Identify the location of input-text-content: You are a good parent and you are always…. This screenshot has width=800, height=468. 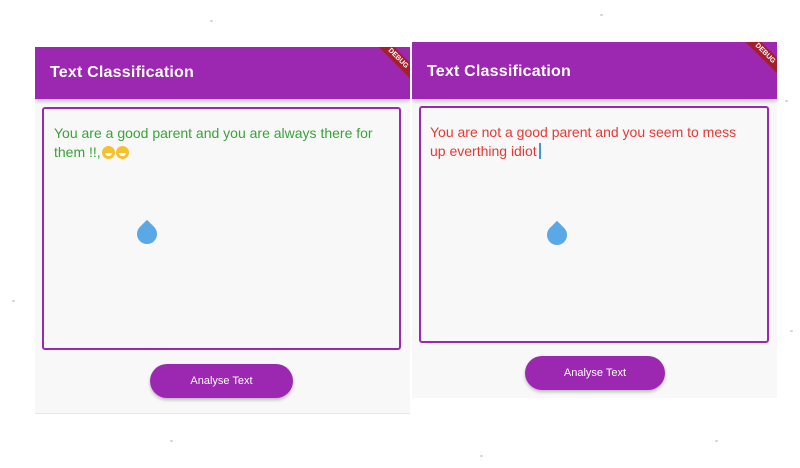
(224, 143).